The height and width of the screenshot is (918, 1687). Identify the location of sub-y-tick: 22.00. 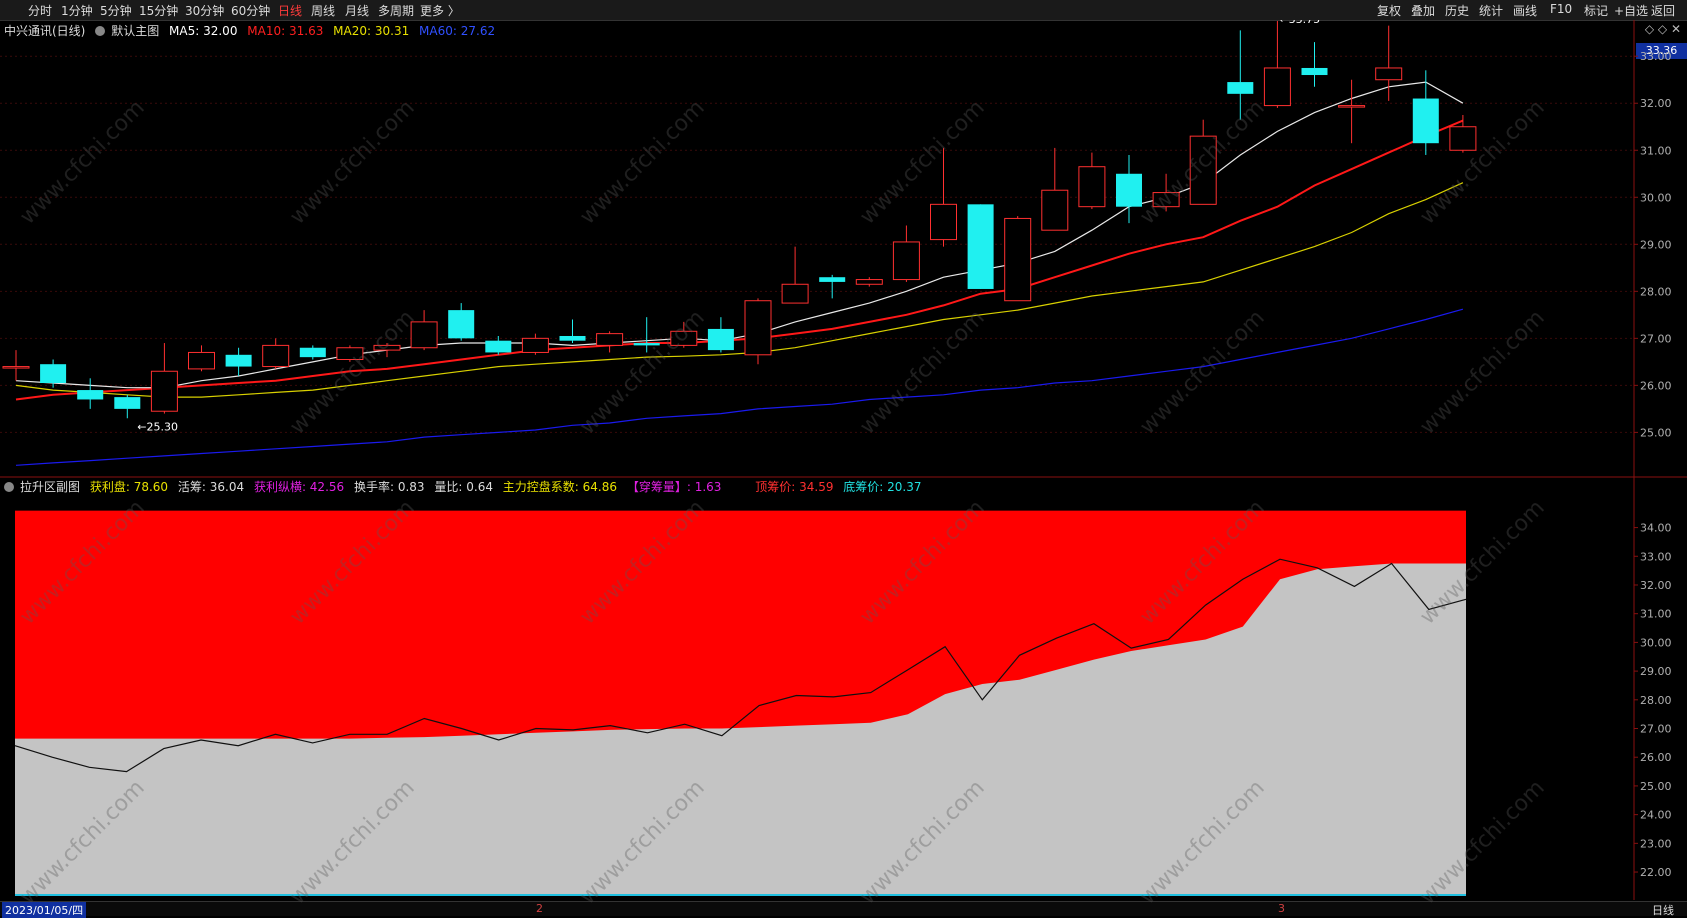
(1656, 872).